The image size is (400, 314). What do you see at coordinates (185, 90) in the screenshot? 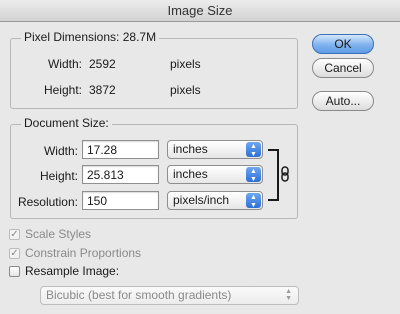
I see `pixel-height-unit: pixels` at bounding box center [185, 90].